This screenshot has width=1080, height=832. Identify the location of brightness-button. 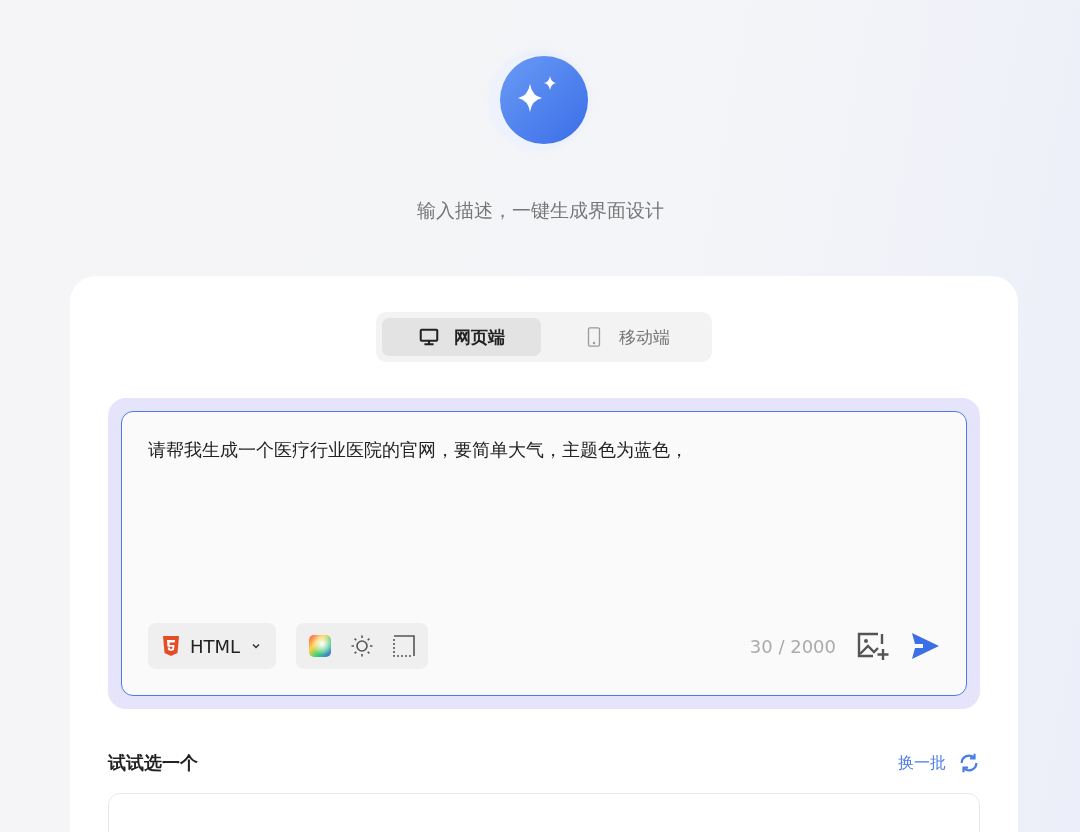
(362, 646).